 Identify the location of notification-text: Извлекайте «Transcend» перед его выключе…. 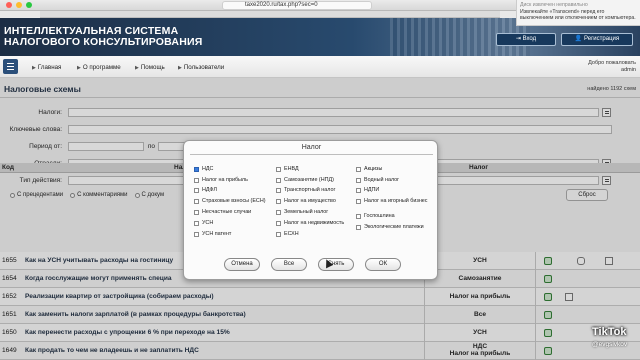
(578, 15).